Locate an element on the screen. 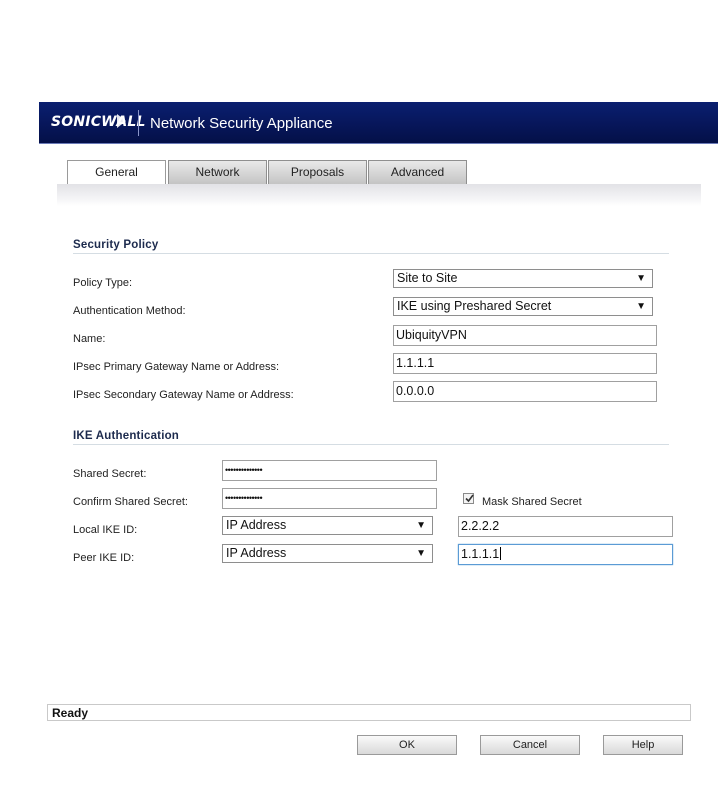 The image size is (718, 791). header-divider is located at coordinates (138, 123).